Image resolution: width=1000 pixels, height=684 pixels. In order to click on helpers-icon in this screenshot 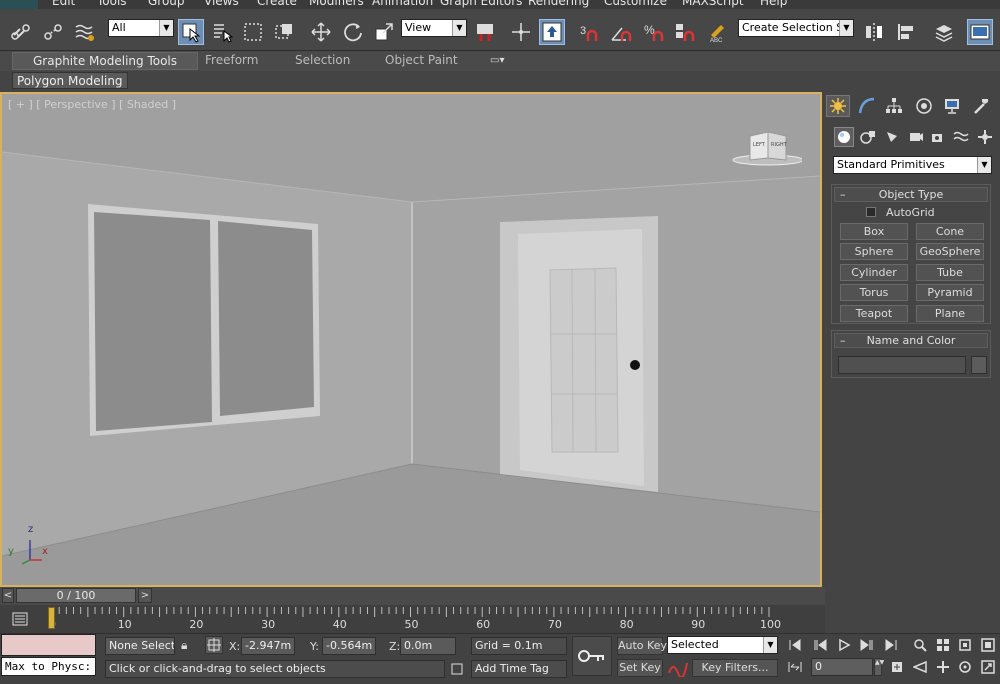, I will do `click(938, 137)`.